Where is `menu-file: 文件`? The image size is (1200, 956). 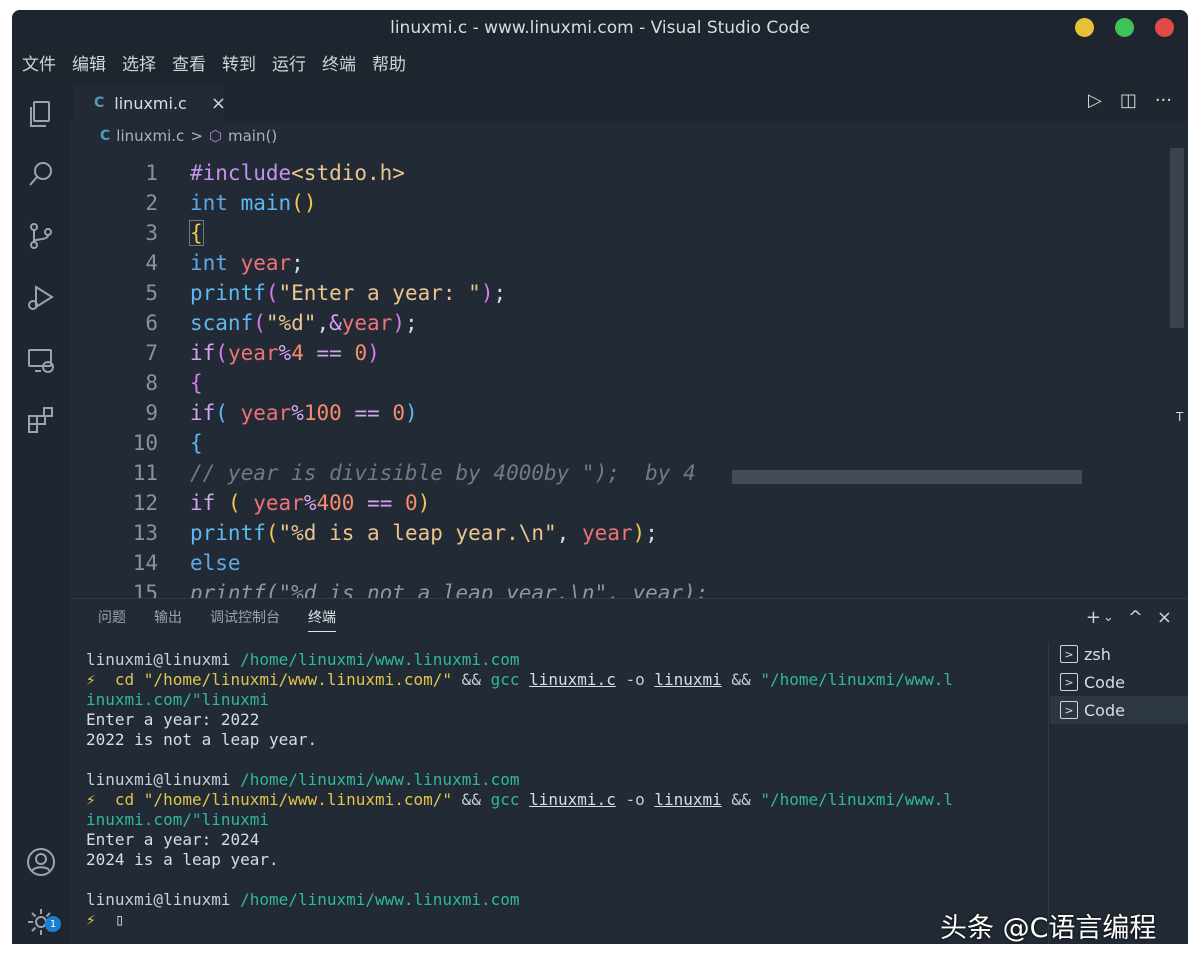
menu-file: 文件 is located at coordinates (39, 62).